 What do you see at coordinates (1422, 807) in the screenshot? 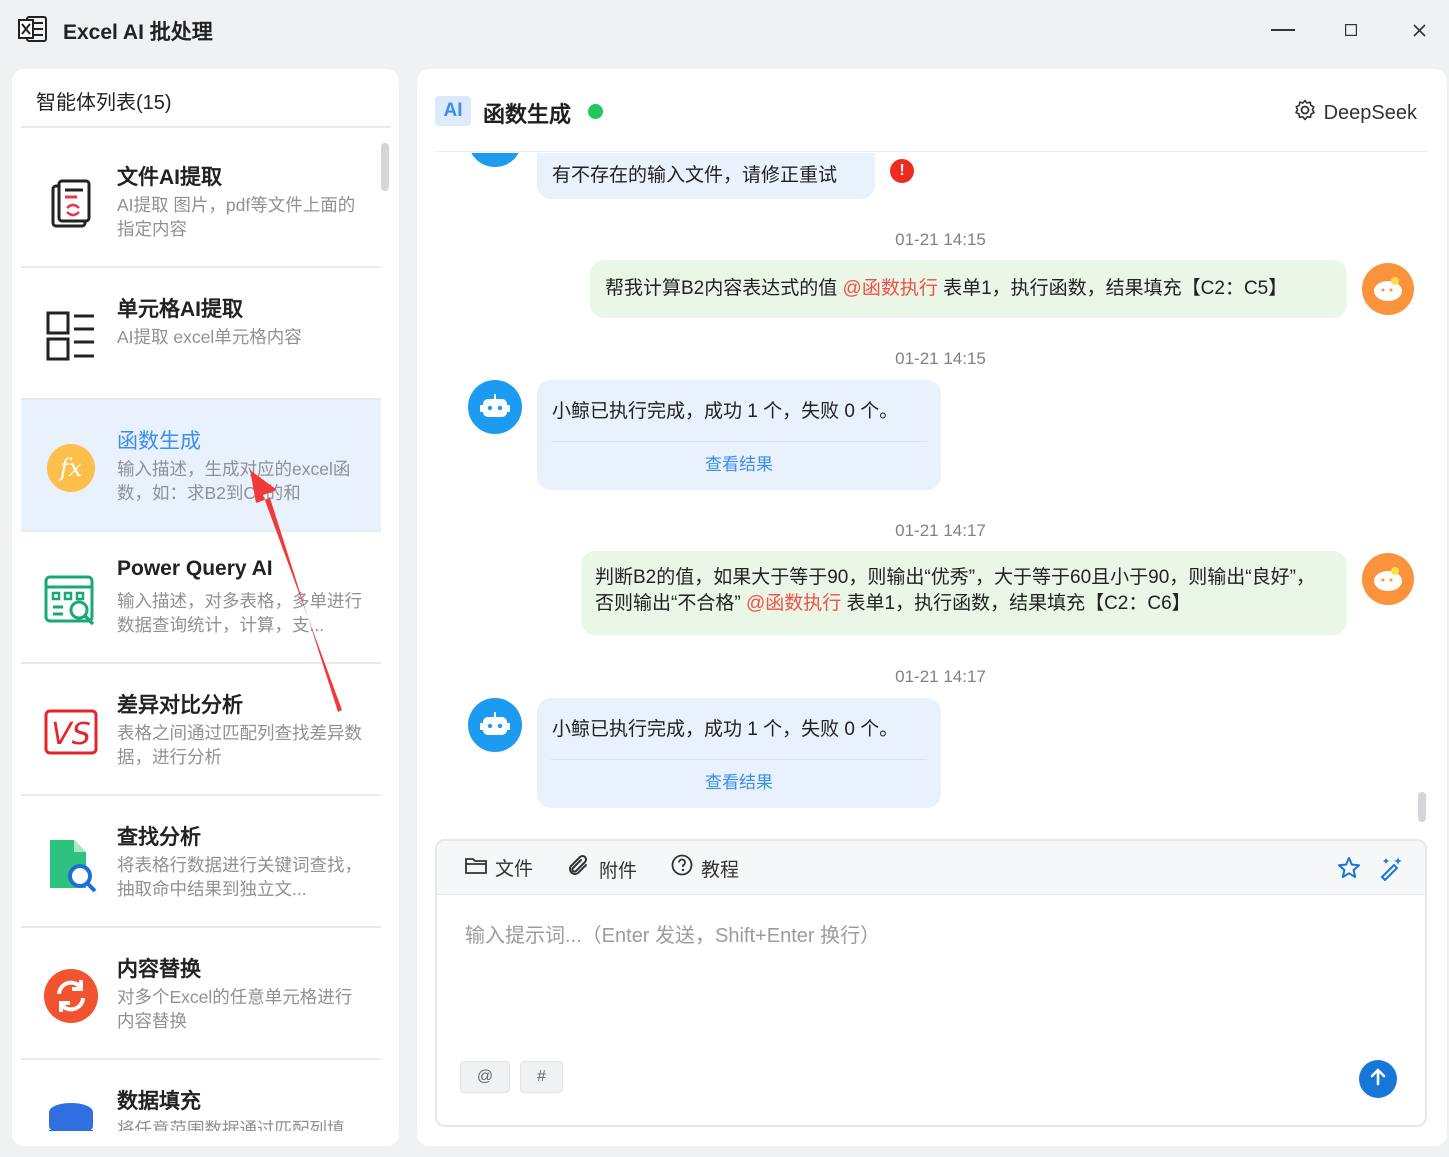
I see `message-scrollbar` at bounding box center [1422, 807].